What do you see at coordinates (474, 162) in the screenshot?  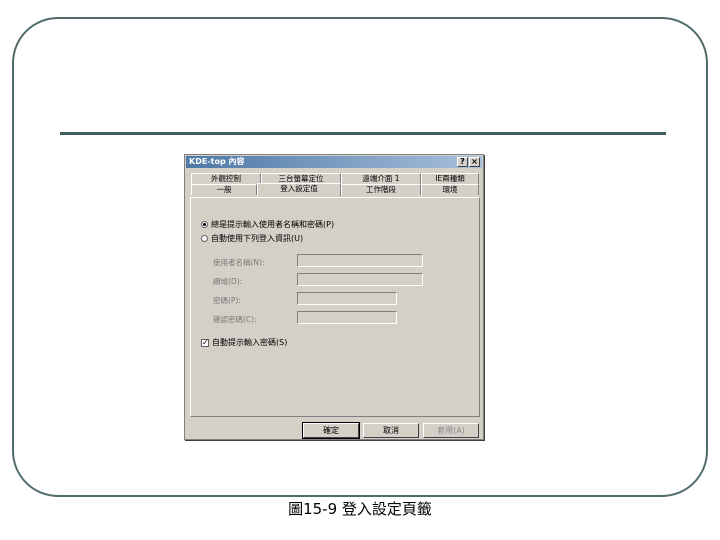 I see `close-button: ×` at bounding box center [474, 162].